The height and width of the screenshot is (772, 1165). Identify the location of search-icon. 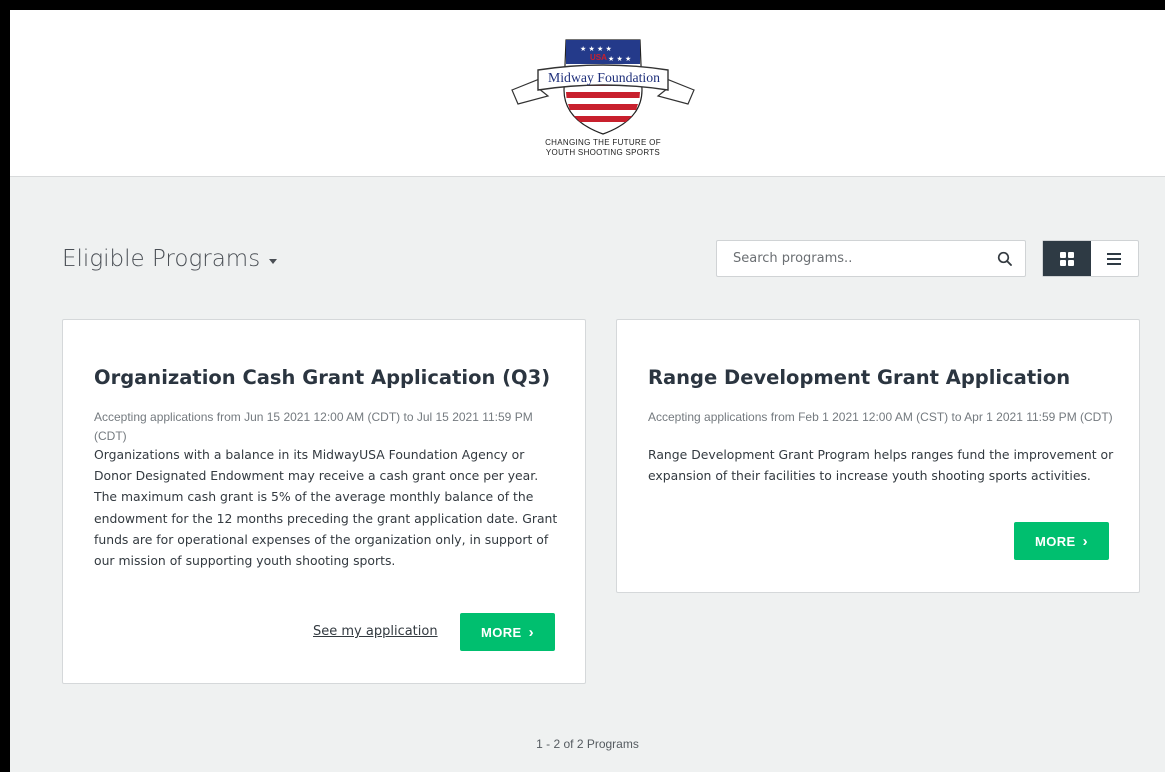
(1005, 259).